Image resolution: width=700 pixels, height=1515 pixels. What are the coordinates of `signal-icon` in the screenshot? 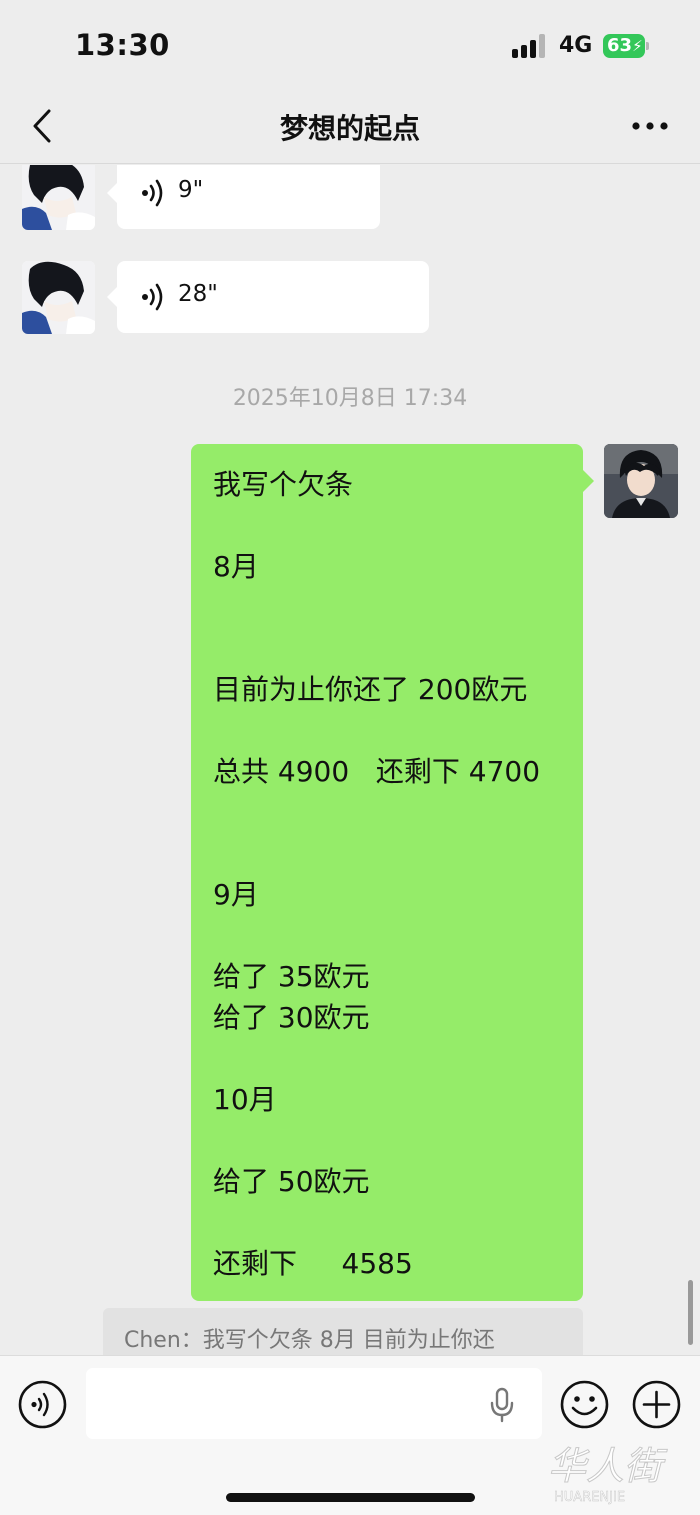 It's located at (530, 46).